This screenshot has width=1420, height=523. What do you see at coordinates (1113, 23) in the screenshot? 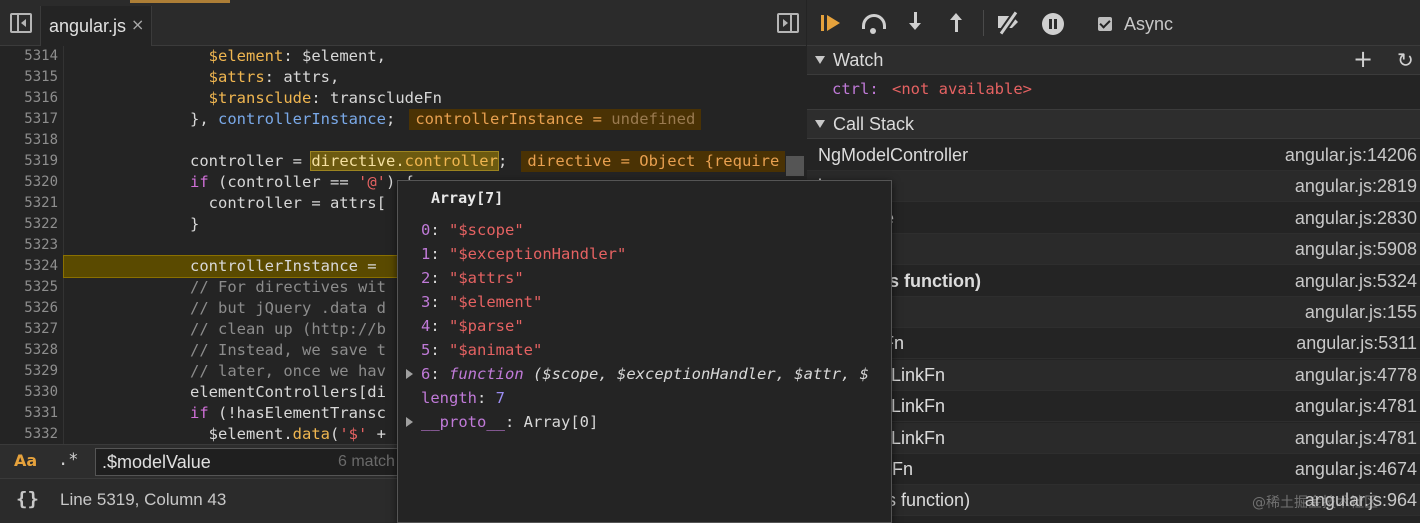
I see `debugger-toolbar: Async` at bounding box center [1113, 23].